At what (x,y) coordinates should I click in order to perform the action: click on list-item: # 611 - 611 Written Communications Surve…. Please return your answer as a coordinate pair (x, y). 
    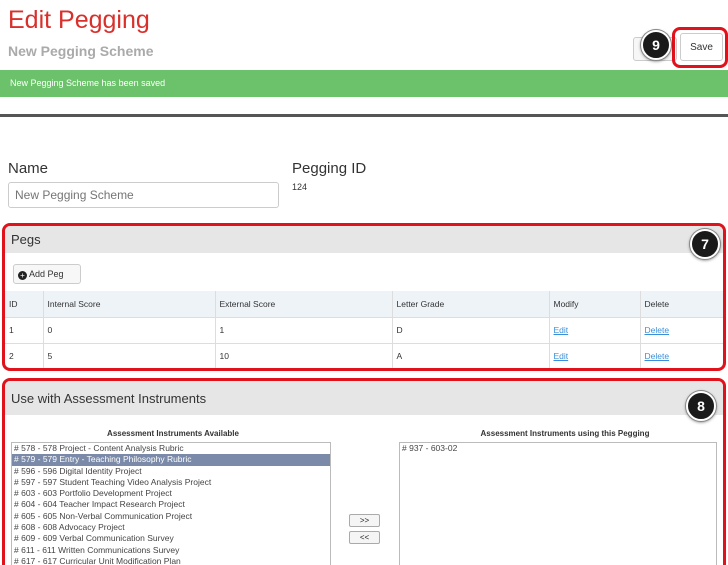
    Looking at the image, I should click on (171, 550).